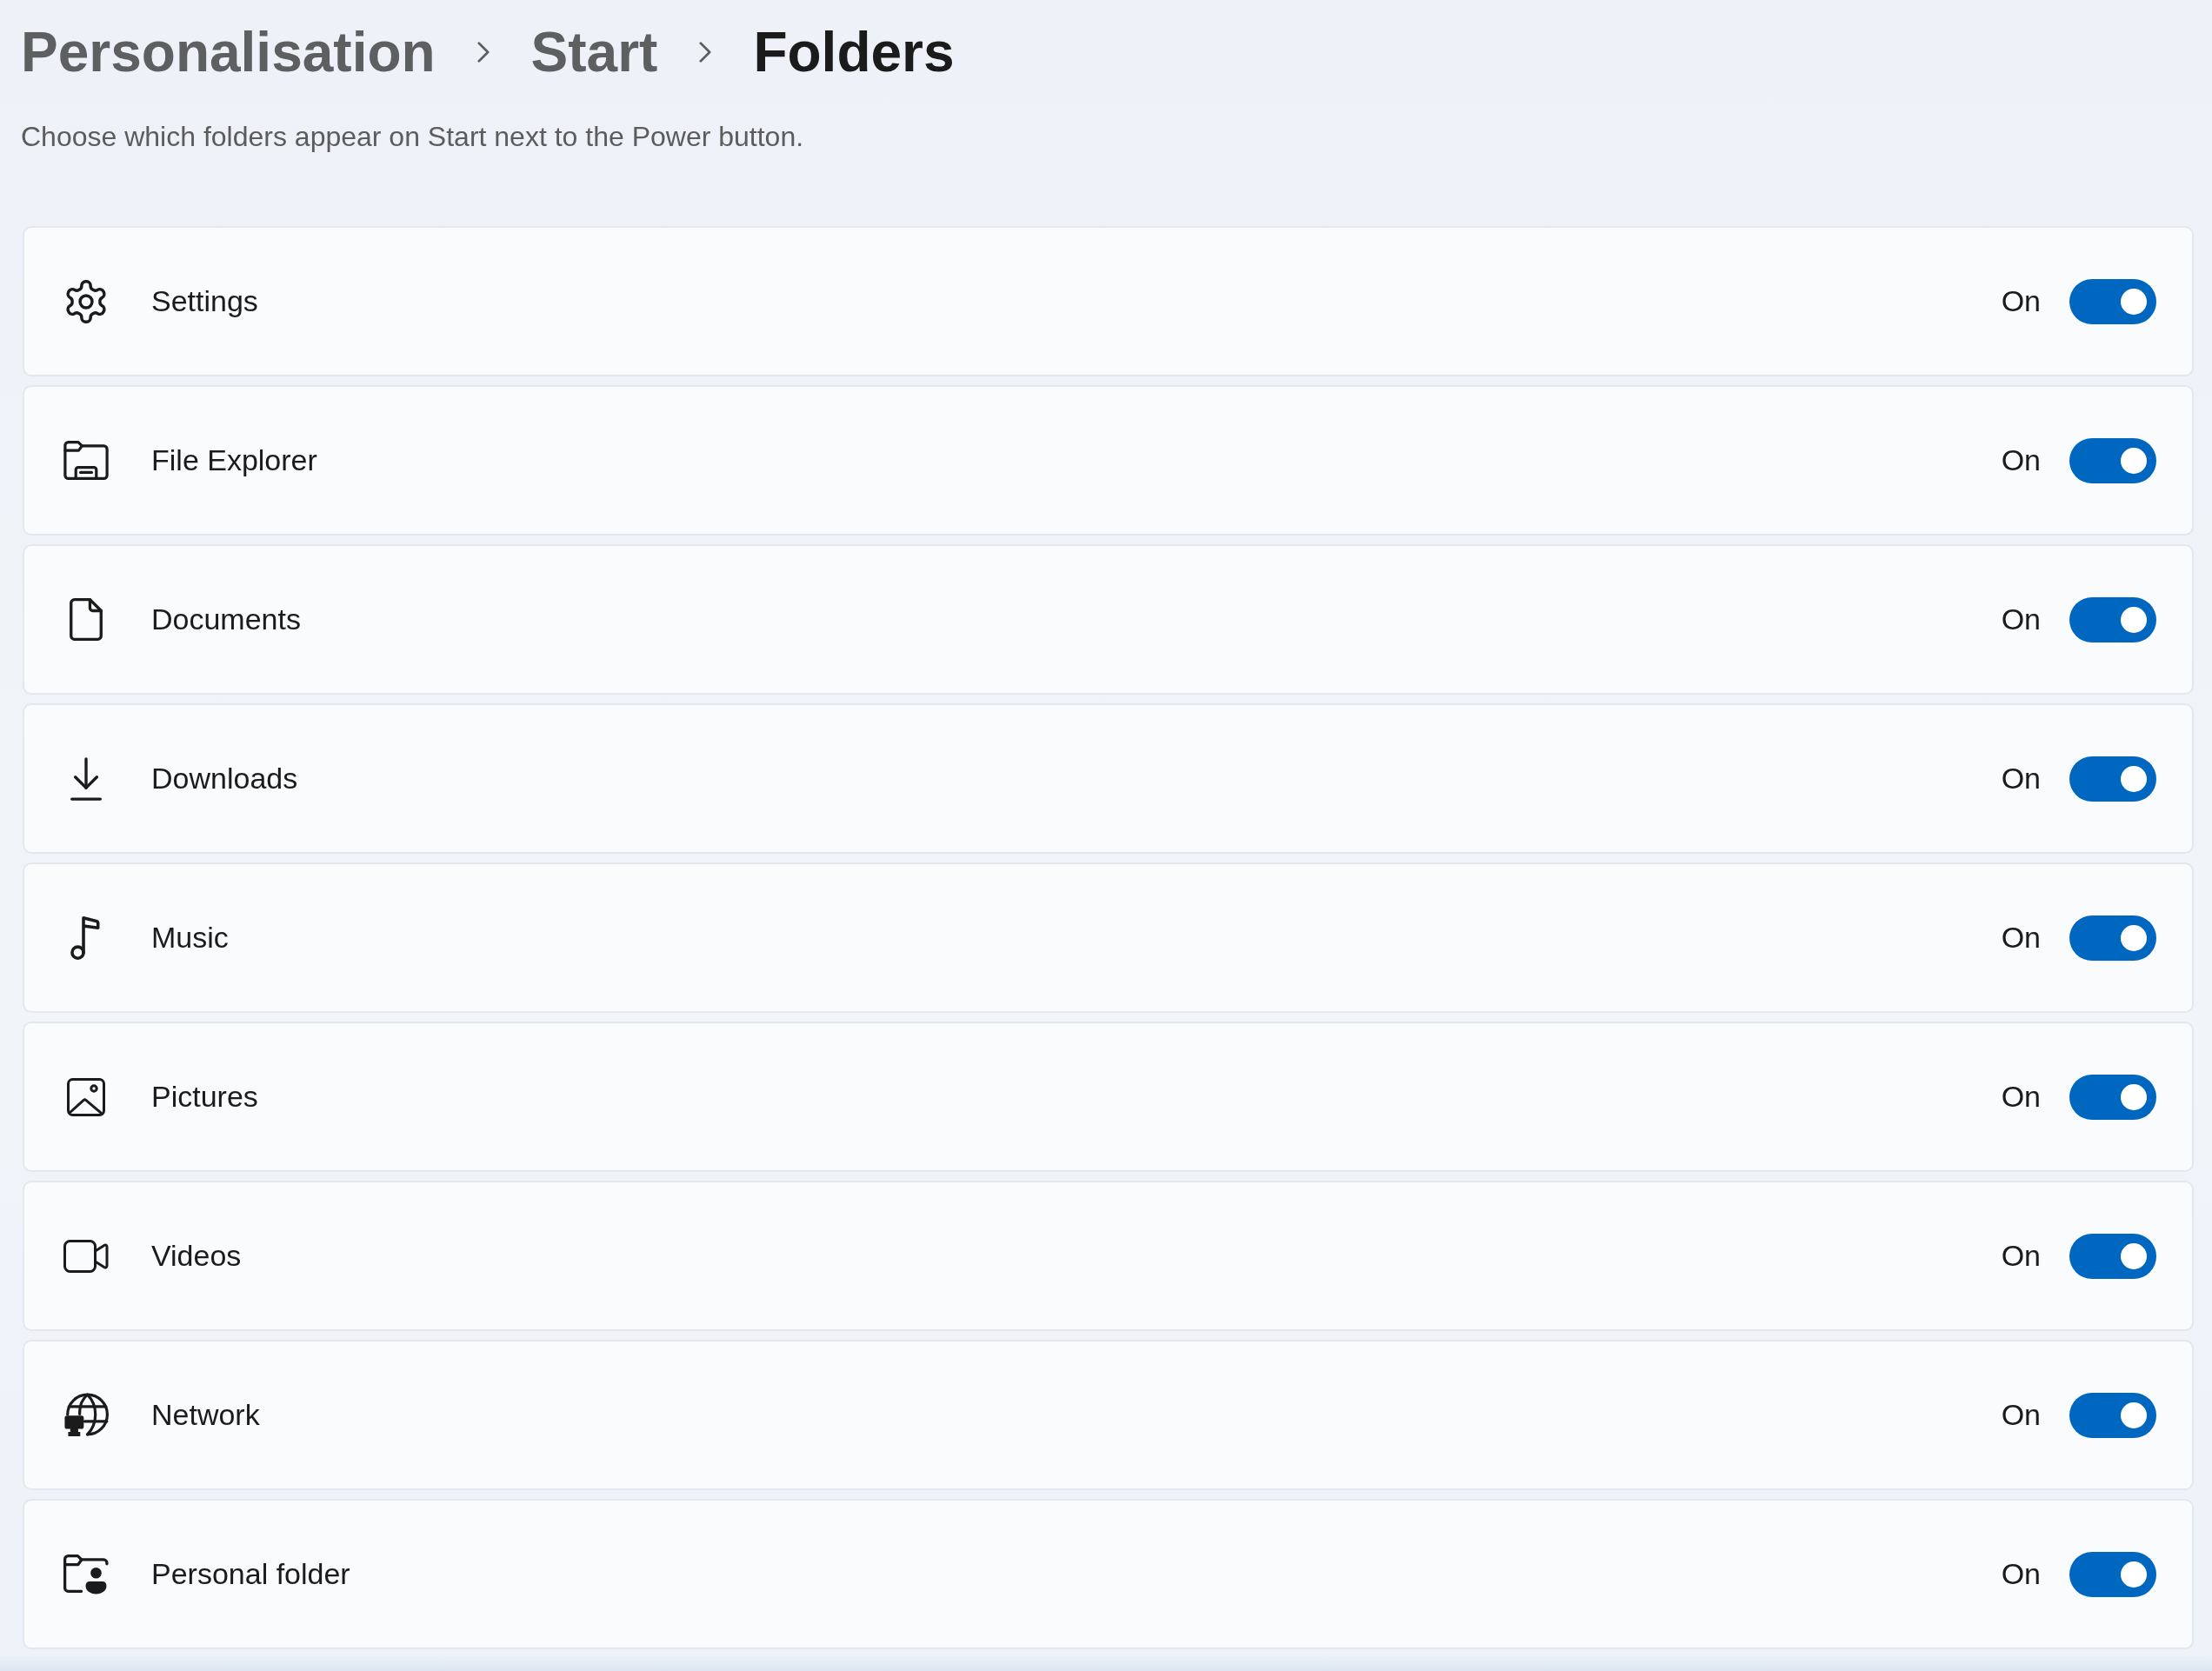 The image size is (2212, 1671). I want to click on document-icon, so click(86, 619).